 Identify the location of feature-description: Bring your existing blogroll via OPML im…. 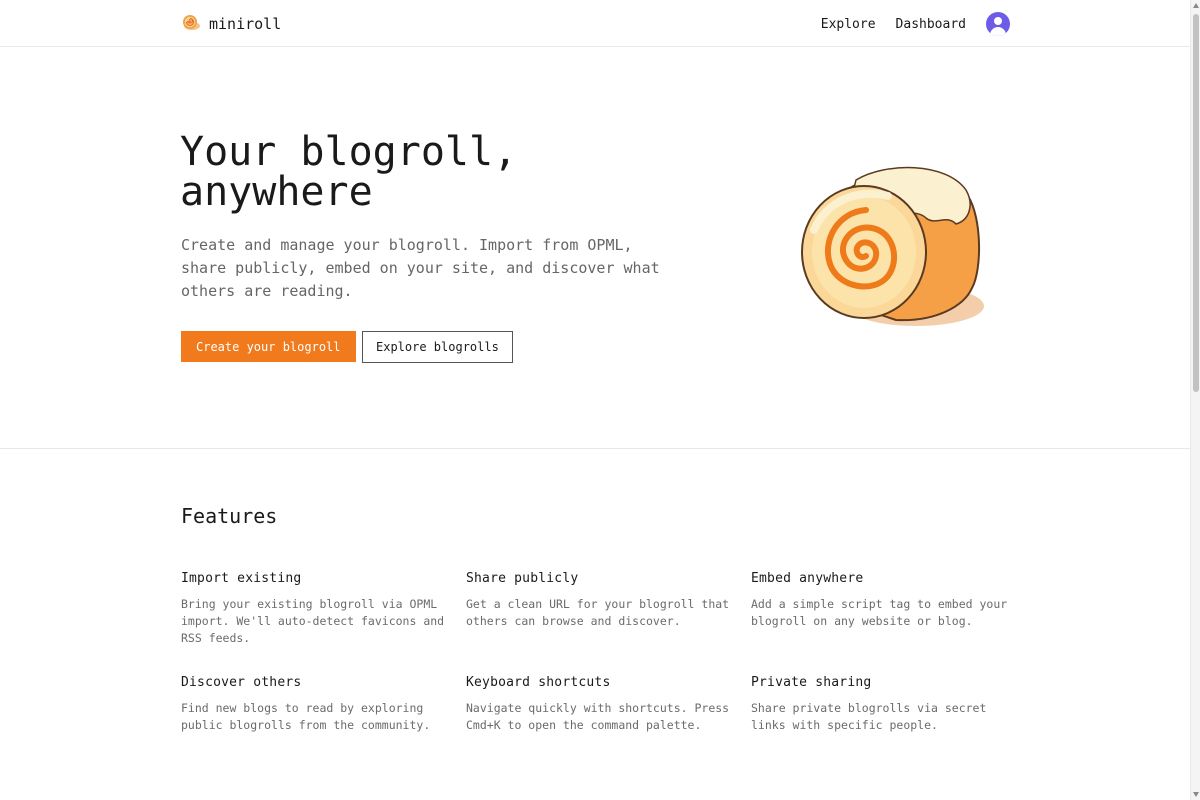
(313, 621).